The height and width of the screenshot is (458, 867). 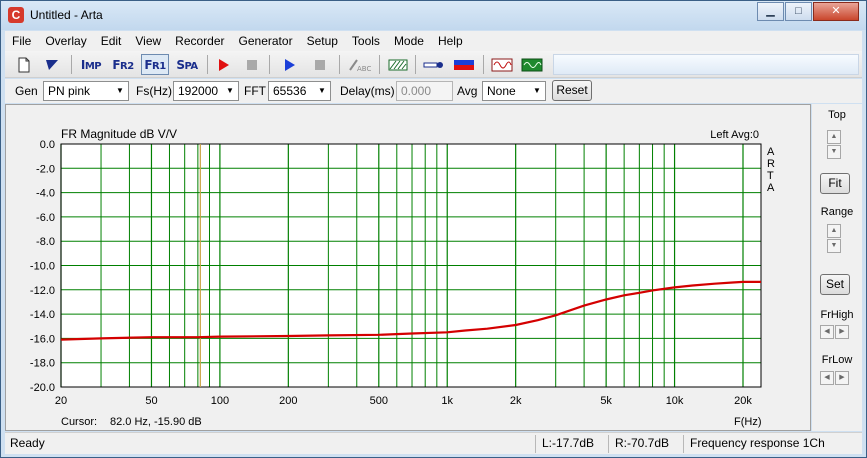 I want to click on y-tick-label: -8.0, so click(x=45, y=242).